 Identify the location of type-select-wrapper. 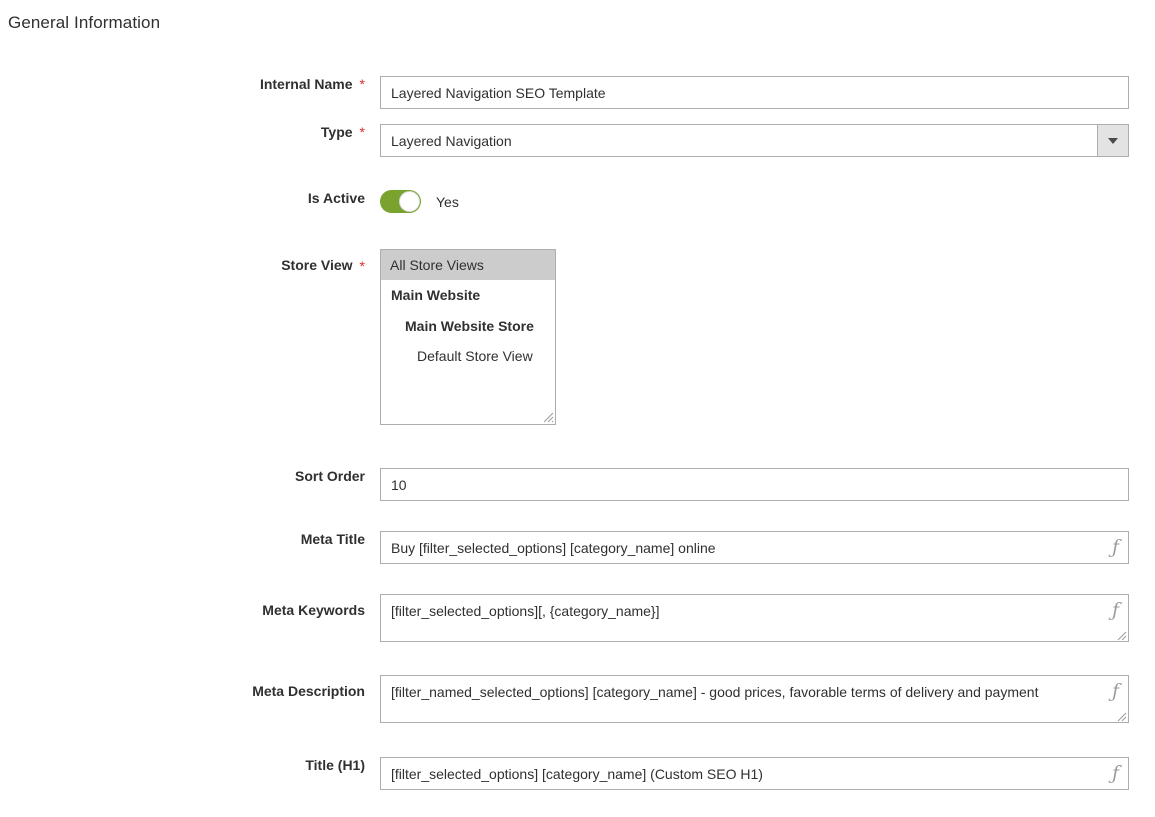
(754, 140).